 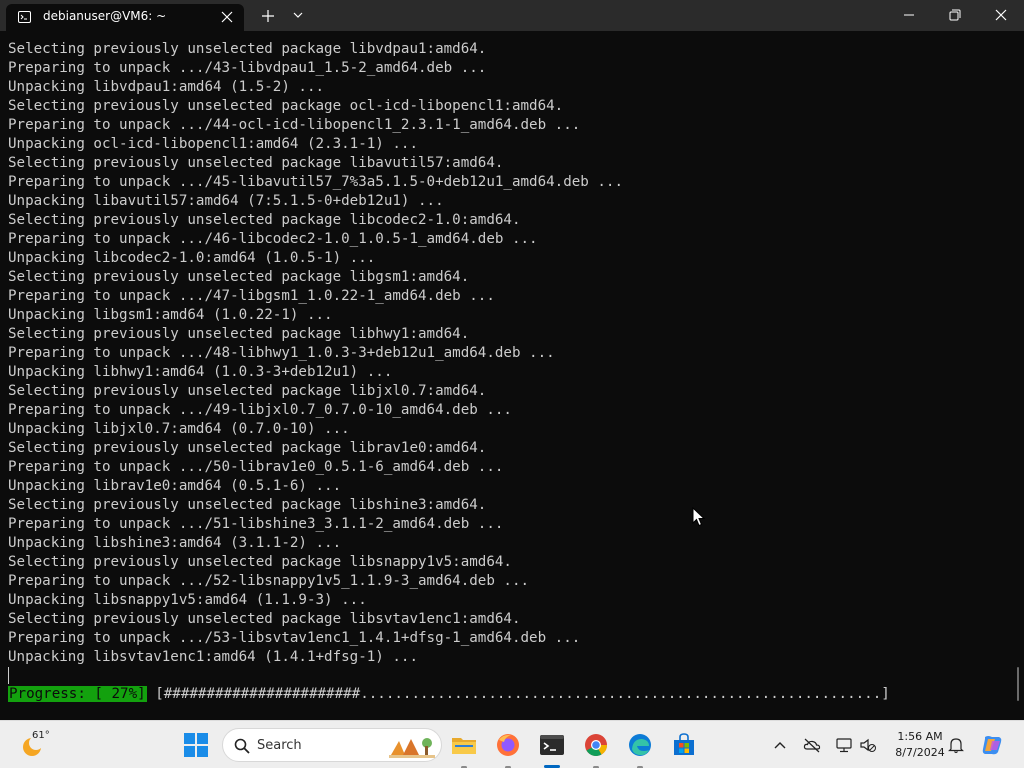 I want to click on progress-label: Progress: [ 27%], so click(x=77, y=694).